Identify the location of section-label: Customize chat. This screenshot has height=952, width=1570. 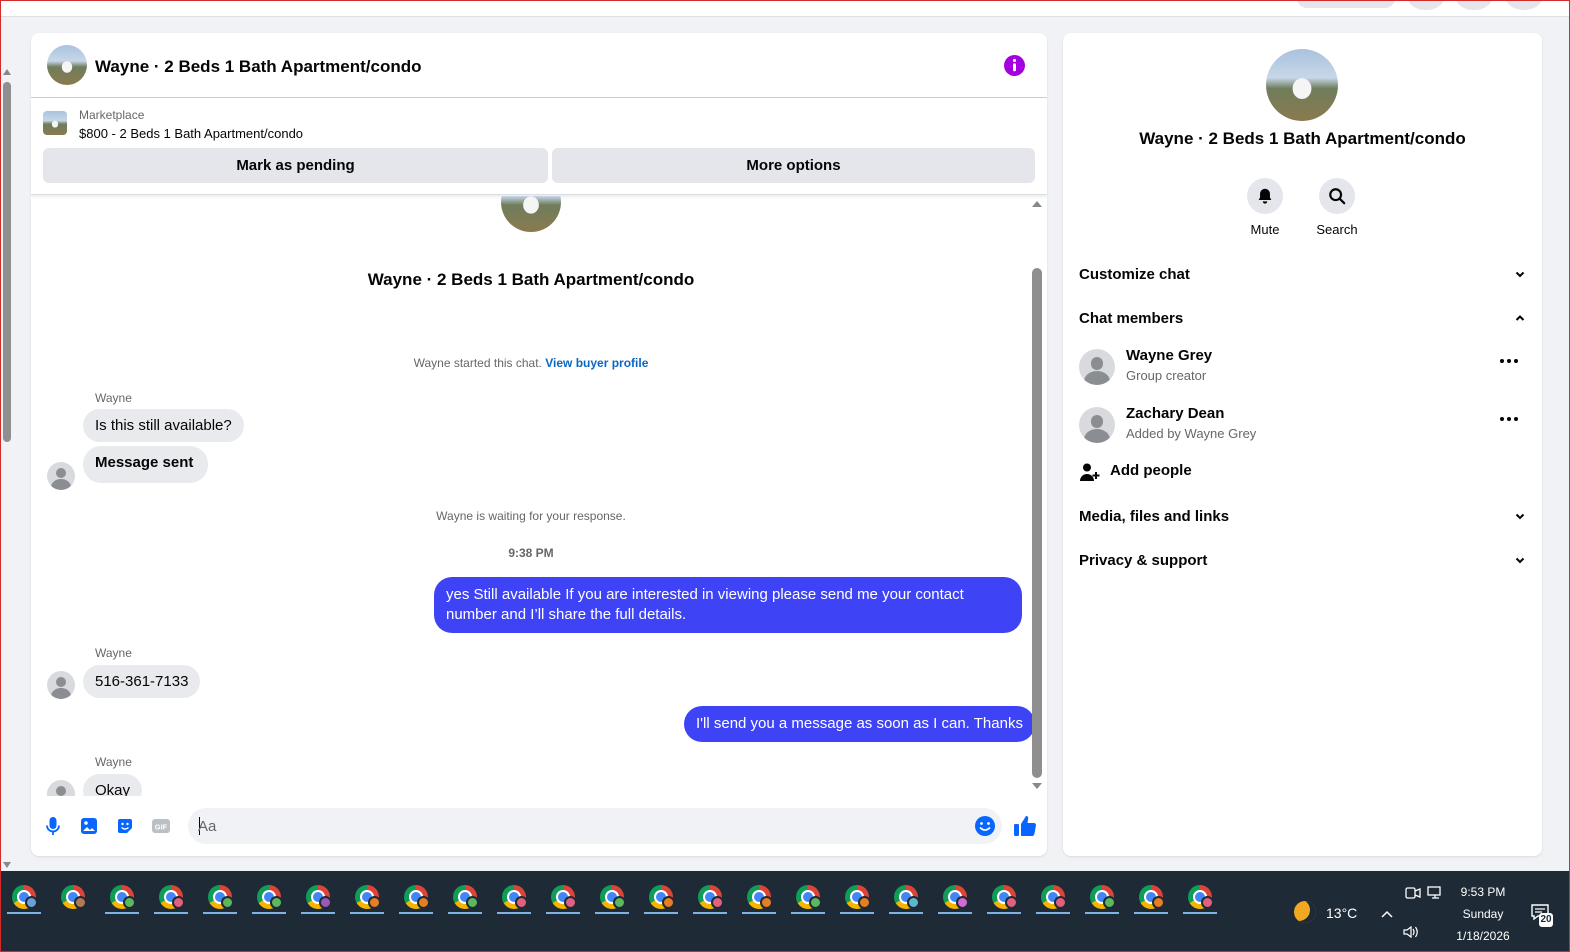
(1134, 274).